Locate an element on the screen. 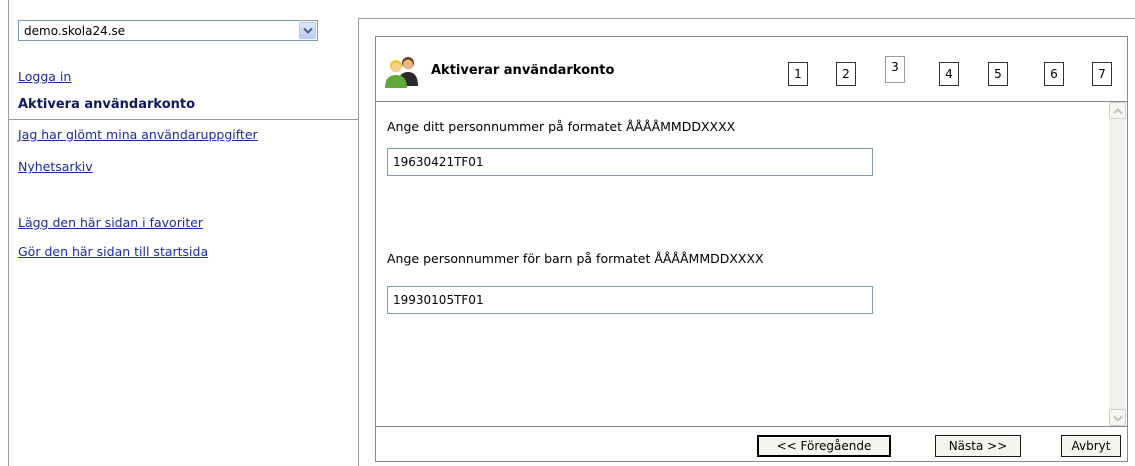 Image resolution: width=1135 pixels, height=466 pixels. users-icon is located at coordinates (401, 72).